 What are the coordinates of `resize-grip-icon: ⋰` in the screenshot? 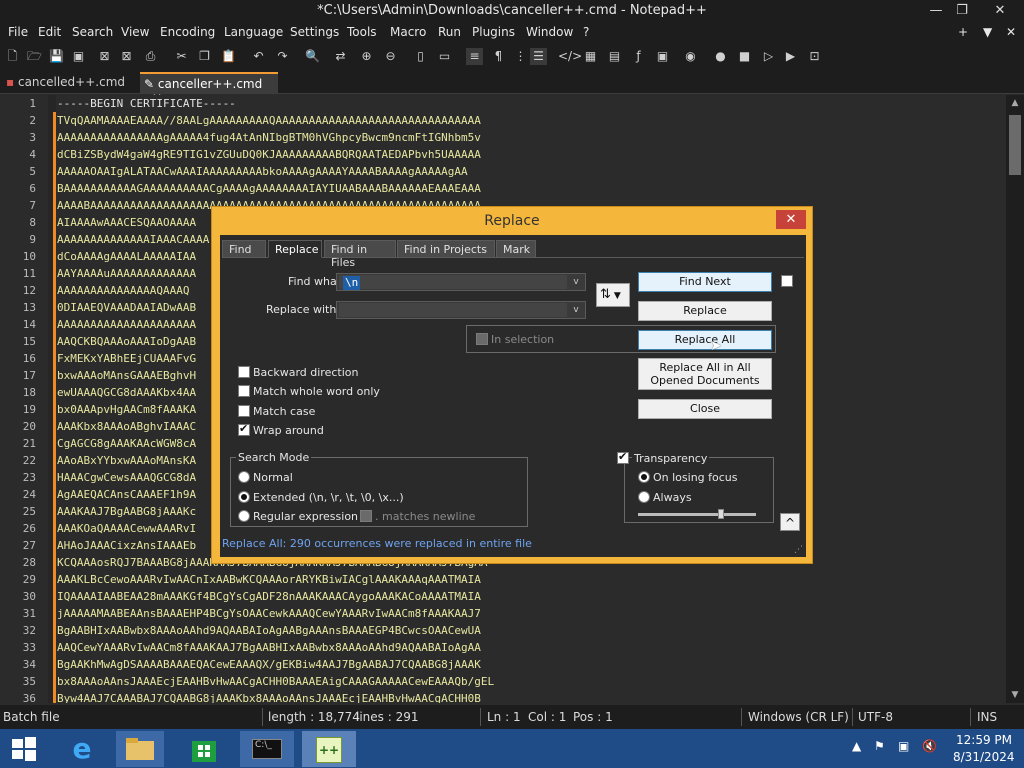 It's located at (798, 550).